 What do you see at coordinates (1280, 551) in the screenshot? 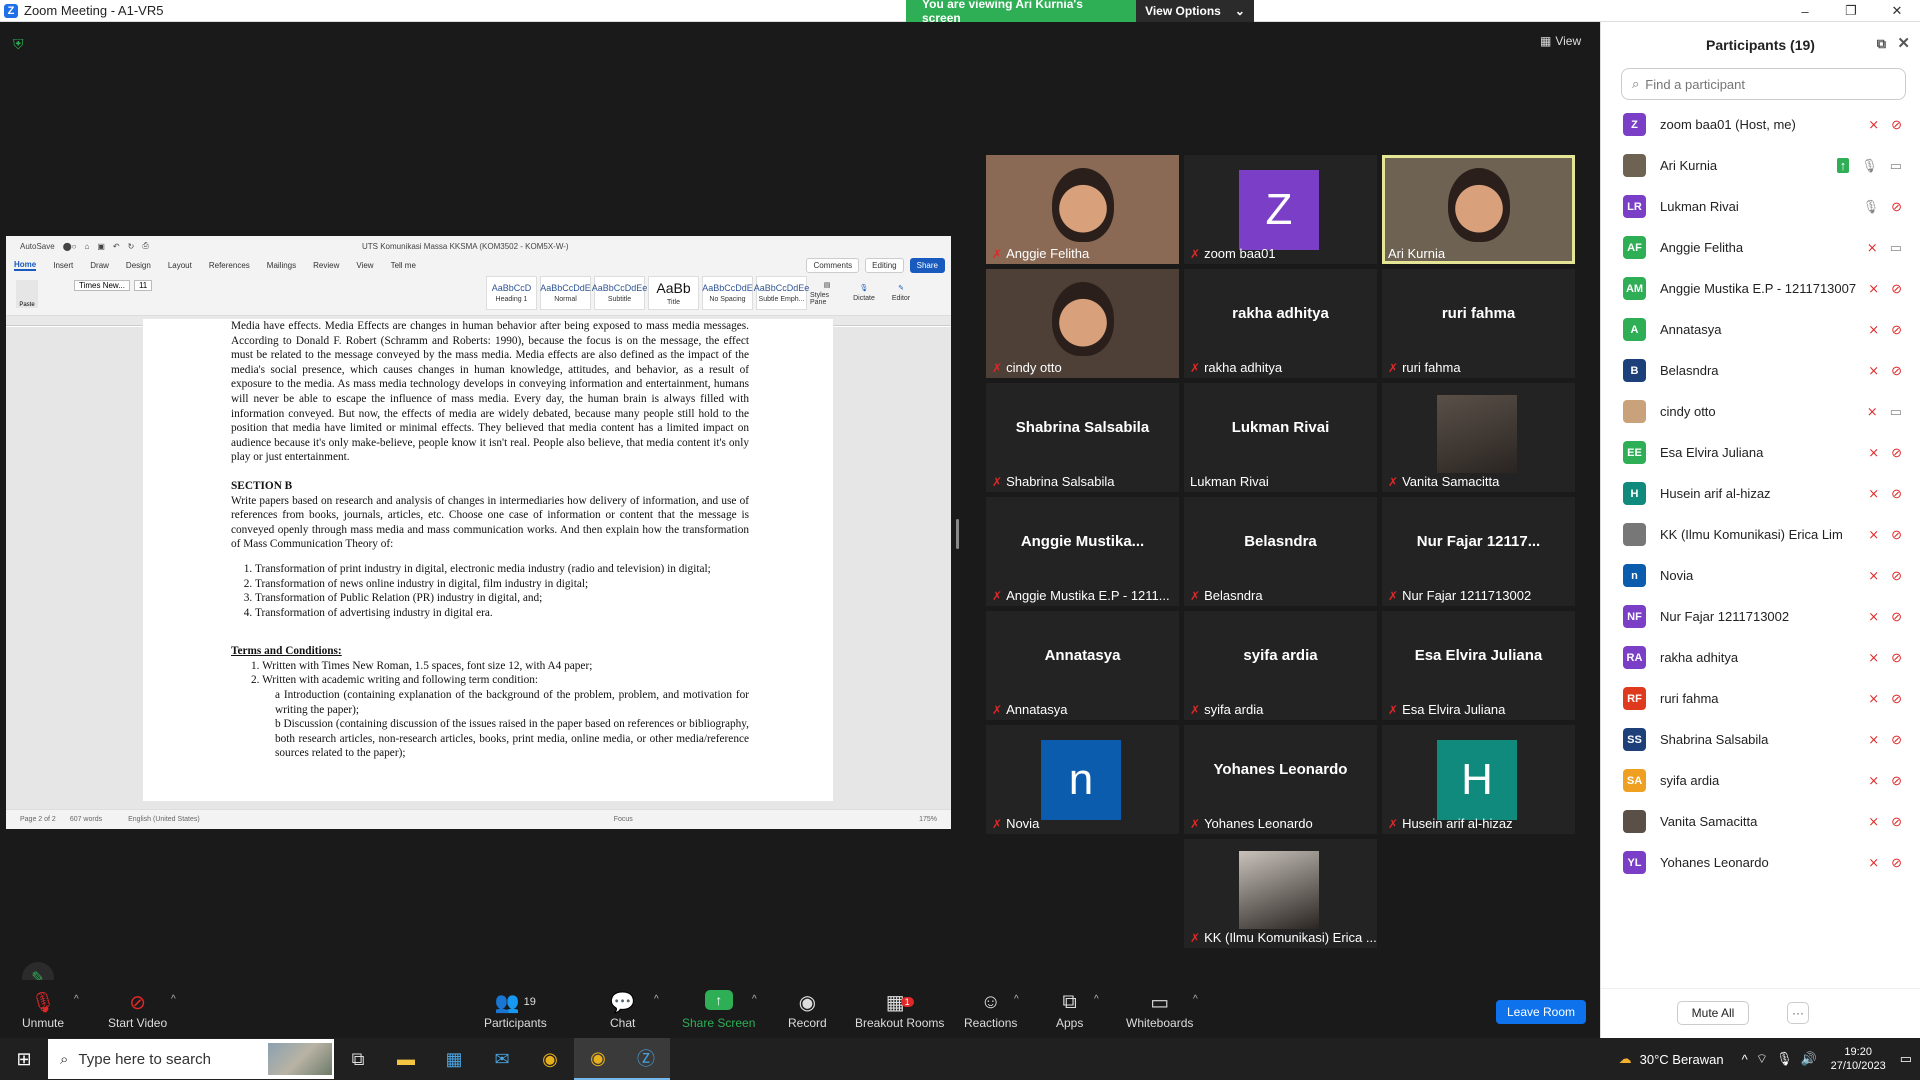
I see `video-tile: Belasndra ✗ Belasndra` at bounding box center [1280, 551].